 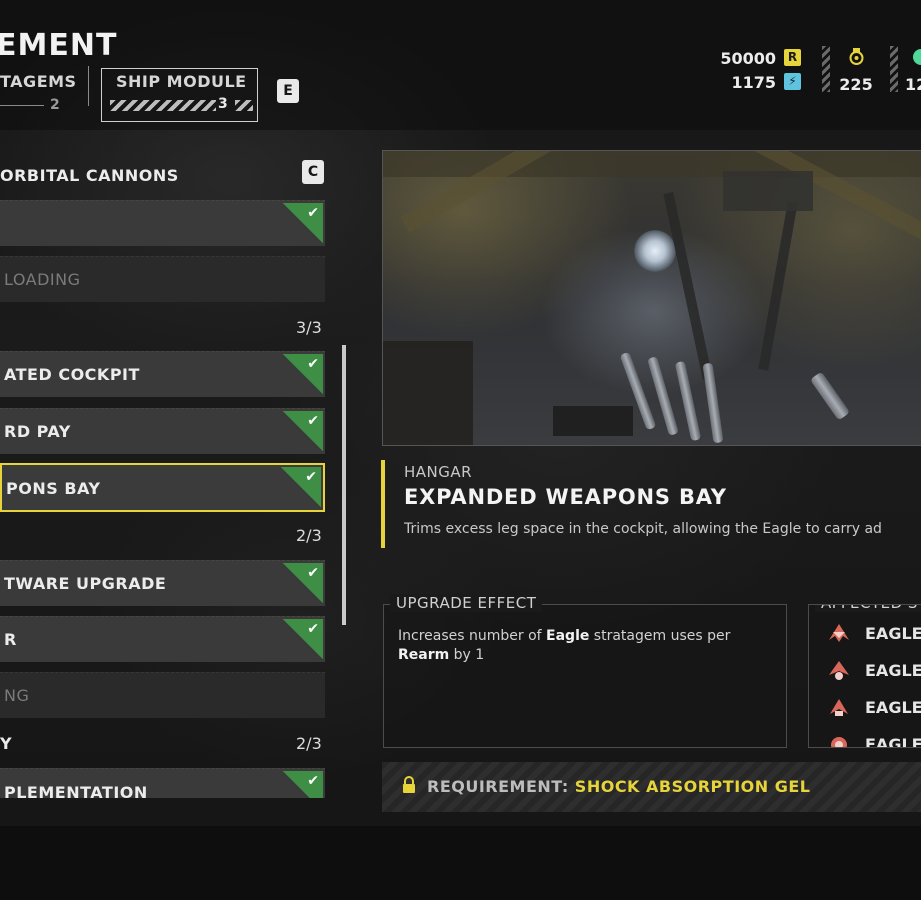 What do you see at coordinates (17, 695) in the screenshot?
I see `list-item-label: NG` at bounding box center [17, 695].